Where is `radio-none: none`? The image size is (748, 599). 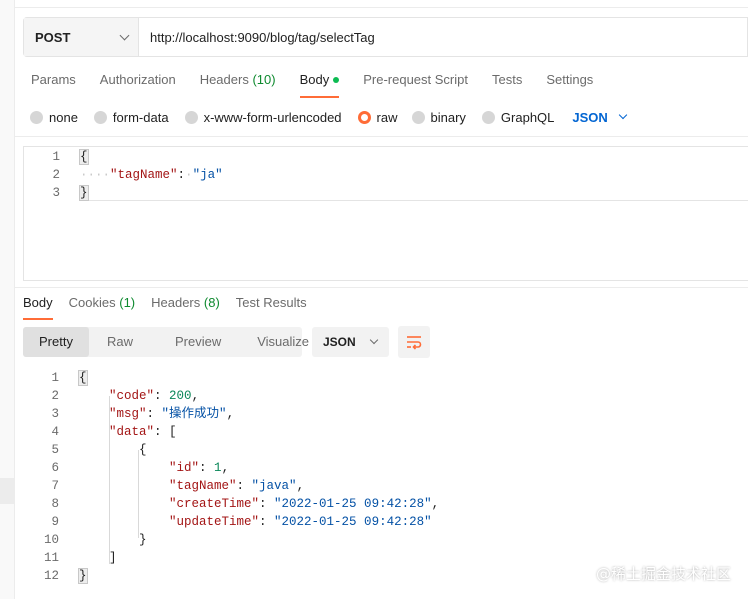
radio-none: none is located at coordinates (54, 117).